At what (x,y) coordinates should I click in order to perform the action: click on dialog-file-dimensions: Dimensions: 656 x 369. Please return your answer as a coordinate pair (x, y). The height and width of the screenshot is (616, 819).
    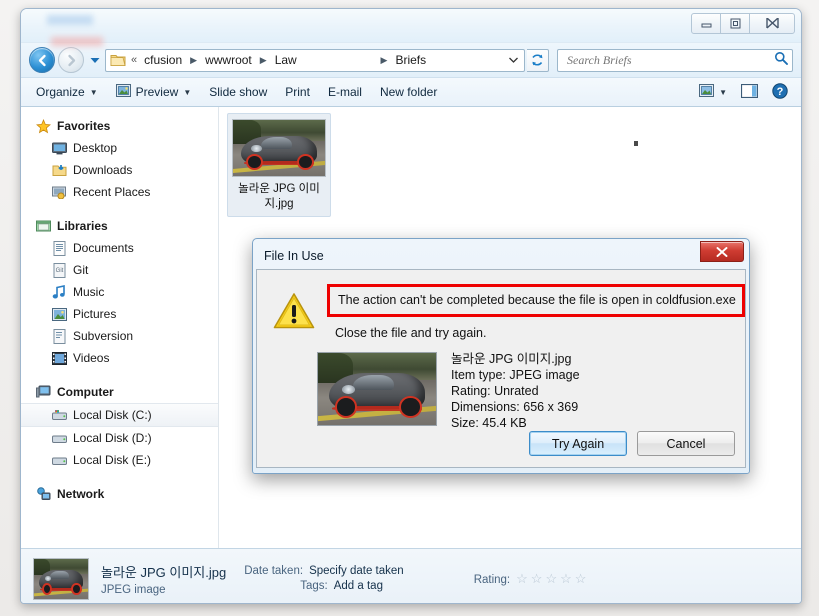
    Looking at the image, I should click on (515, 407).